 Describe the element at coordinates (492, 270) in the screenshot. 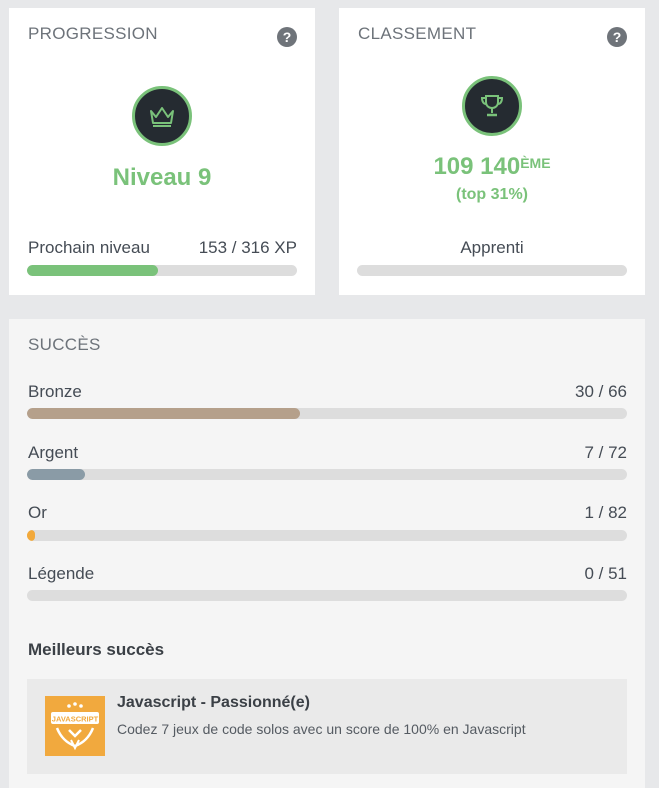

I see `rank-progress-bar` at that location.